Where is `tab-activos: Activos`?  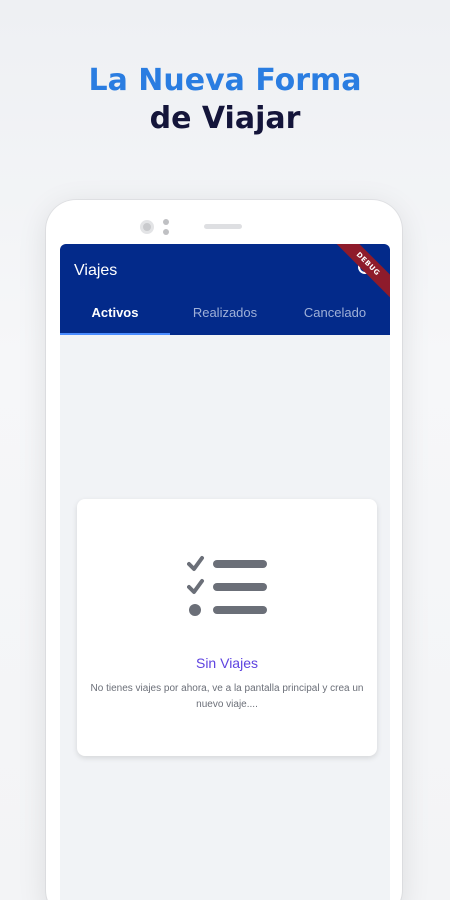 tab-activos: Activos is located at coordinates (115, 314).